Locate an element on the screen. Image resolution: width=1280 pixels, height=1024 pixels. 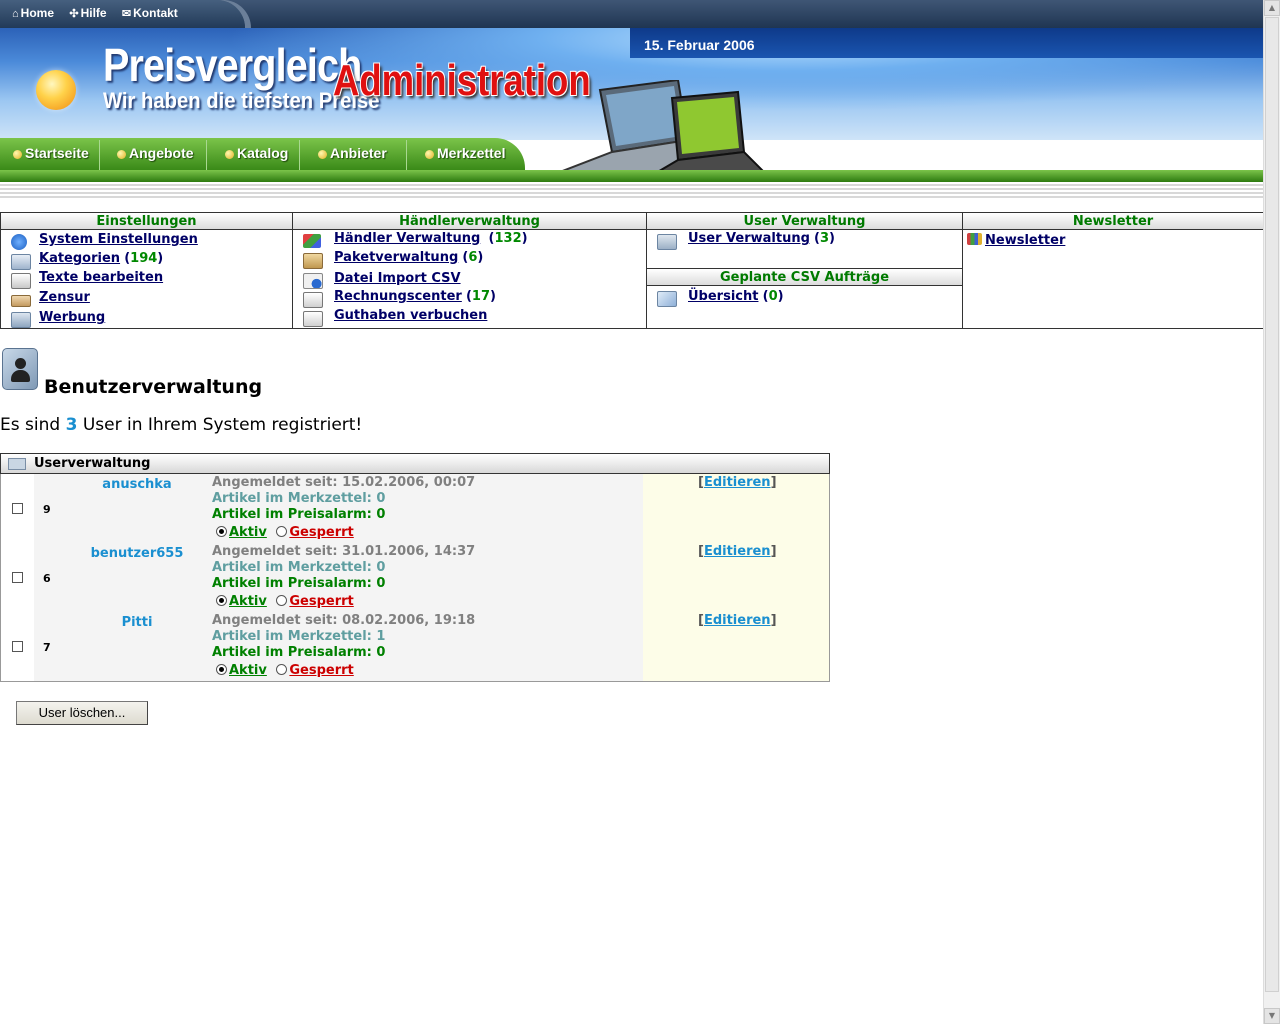
menu-rechnungscenter: Rechnungscenter is located at coordinates (398, 296).